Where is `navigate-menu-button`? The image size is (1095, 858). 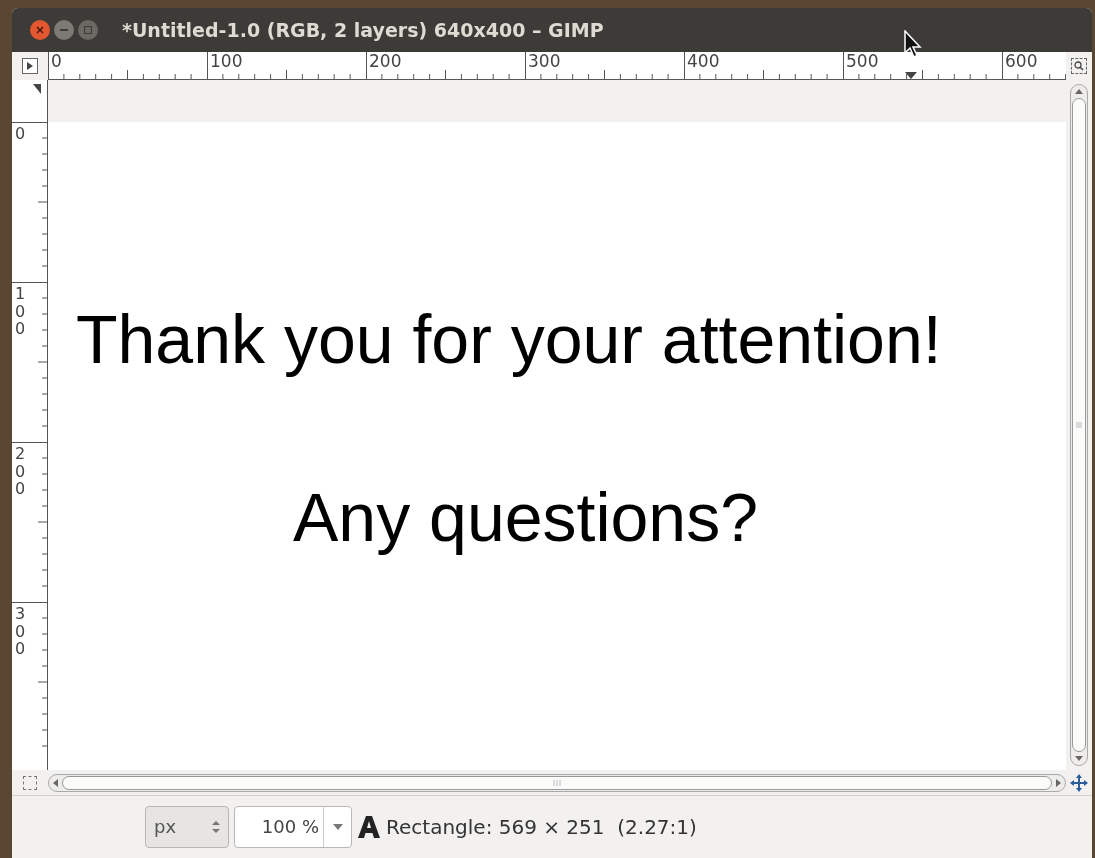
navigate-menu-button is located at coordinates (30, 66).